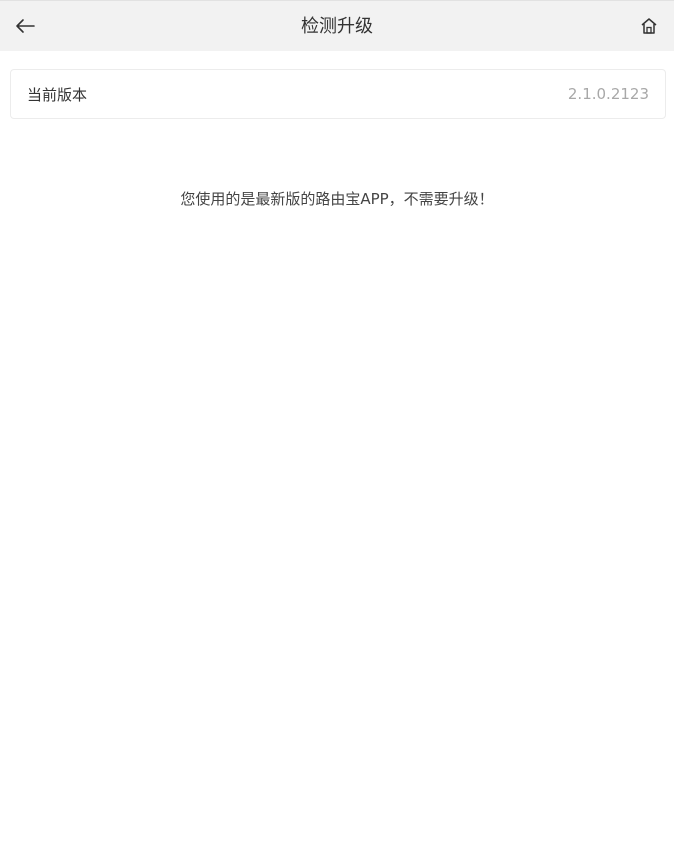 Image resolution: width=674 pixels, height=864 pixels. I want to click on back-button, so click(25, 26).